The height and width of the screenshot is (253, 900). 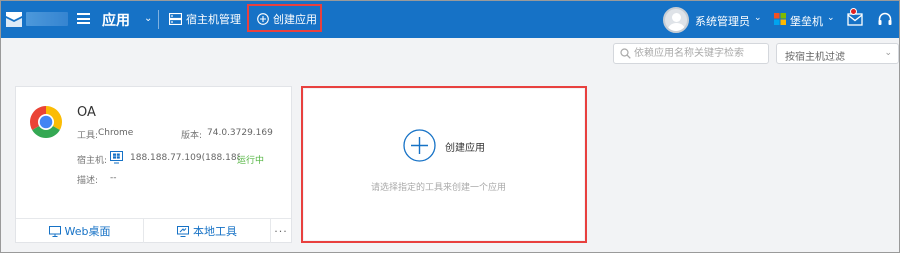 I want to click on host-label: 宿主机:, so click(x=92, y=161).